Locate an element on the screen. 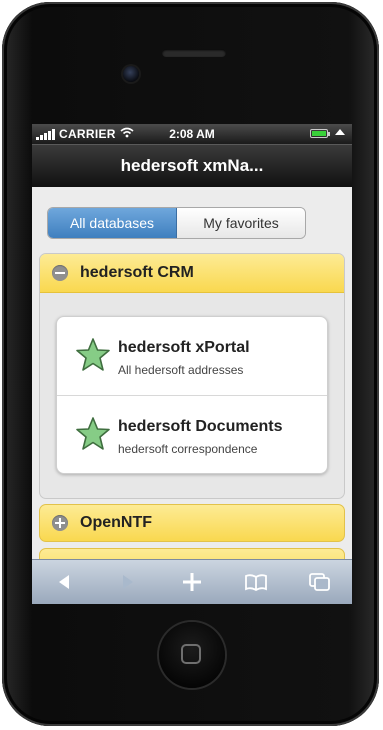 Image resolution: width=383 pixels, height=730 pixels. section-header-hedersoft-crm: hedersoft CRM is located at coordinates (192, 273).